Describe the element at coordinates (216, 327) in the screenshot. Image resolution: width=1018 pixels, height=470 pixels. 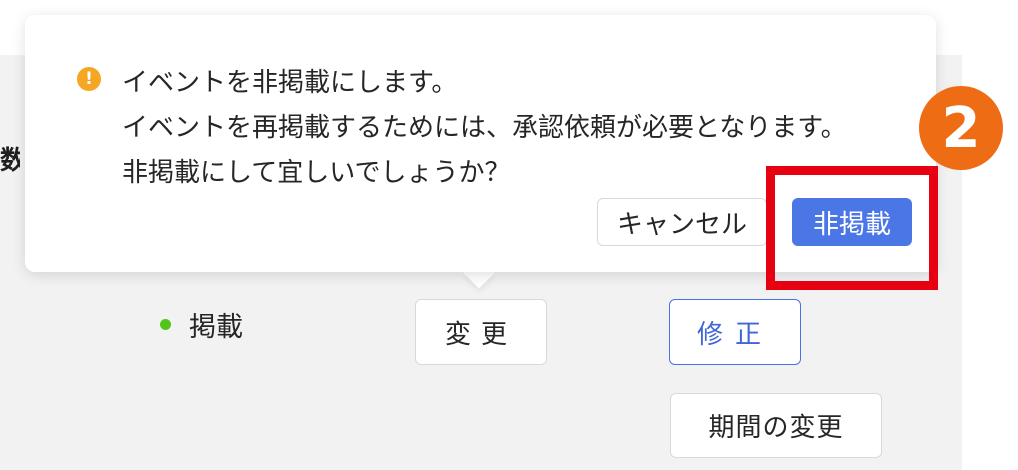
I see `status-label: 掲載` at that location.